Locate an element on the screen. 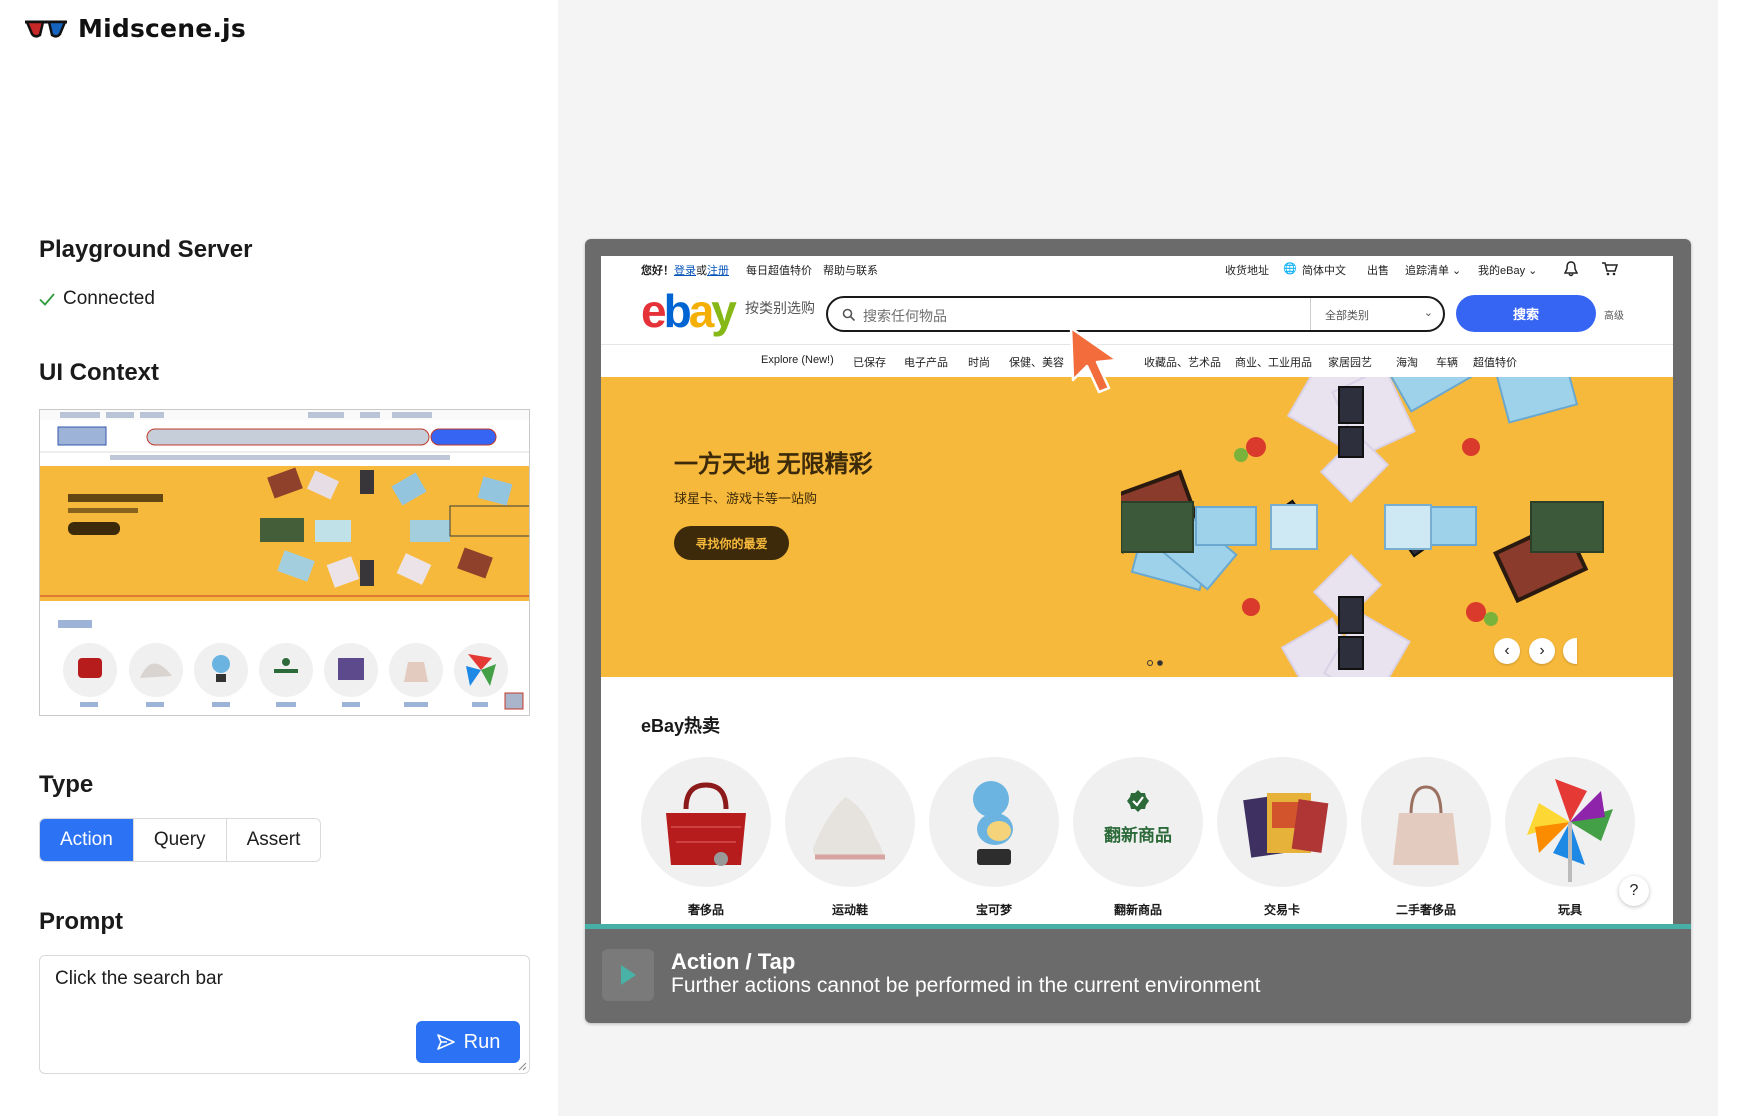  category-item: 运动鞋 is located at coordinates (850, 837).